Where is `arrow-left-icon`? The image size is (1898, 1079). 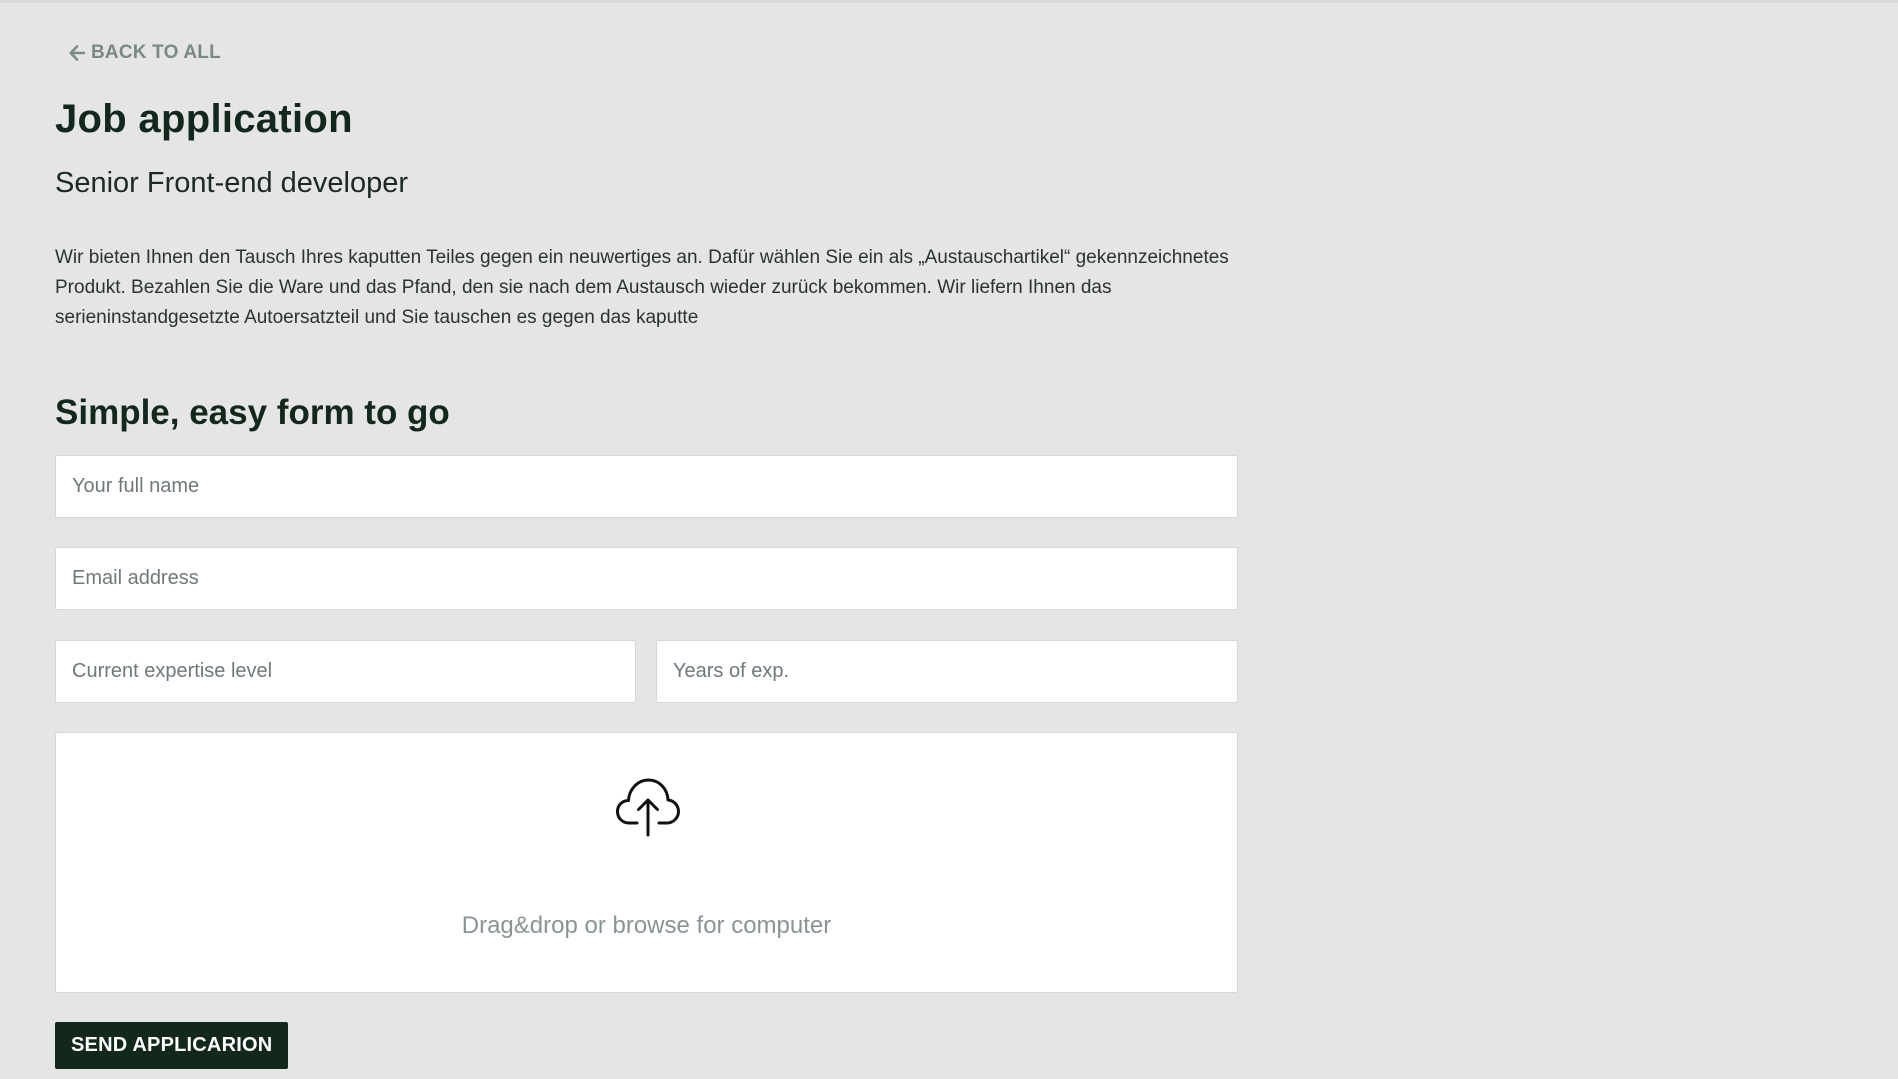
arrow-left-icon is located at coordinates (77, 53).